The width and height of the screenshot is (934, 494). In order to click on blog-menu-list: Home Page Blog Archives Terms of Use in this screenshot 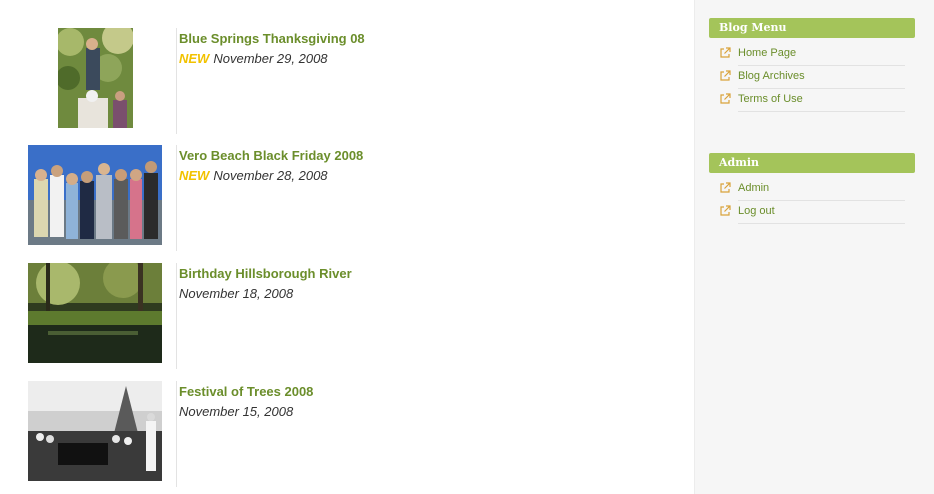, I will do `click(812, 77)`.